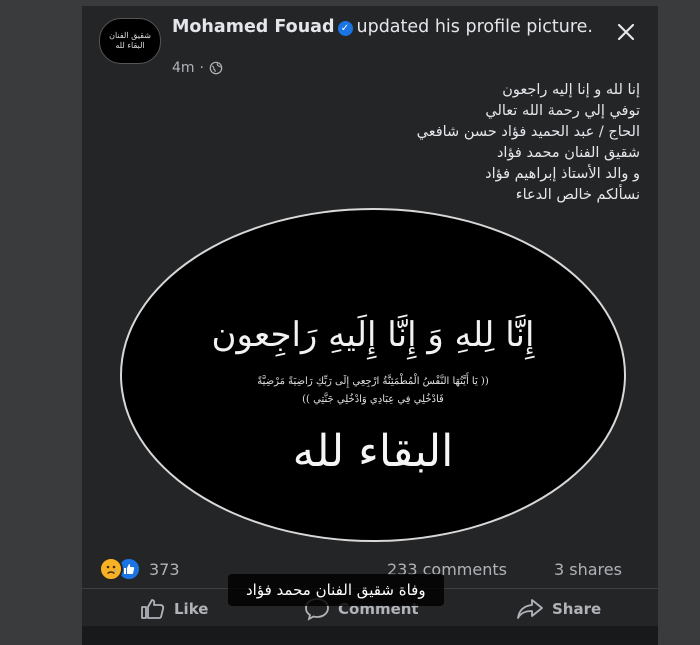 This screenshot has width=700, height=645. Describe the element at coordinates (577, 609) in the screenshot. I see `share-label: Share` at that location.